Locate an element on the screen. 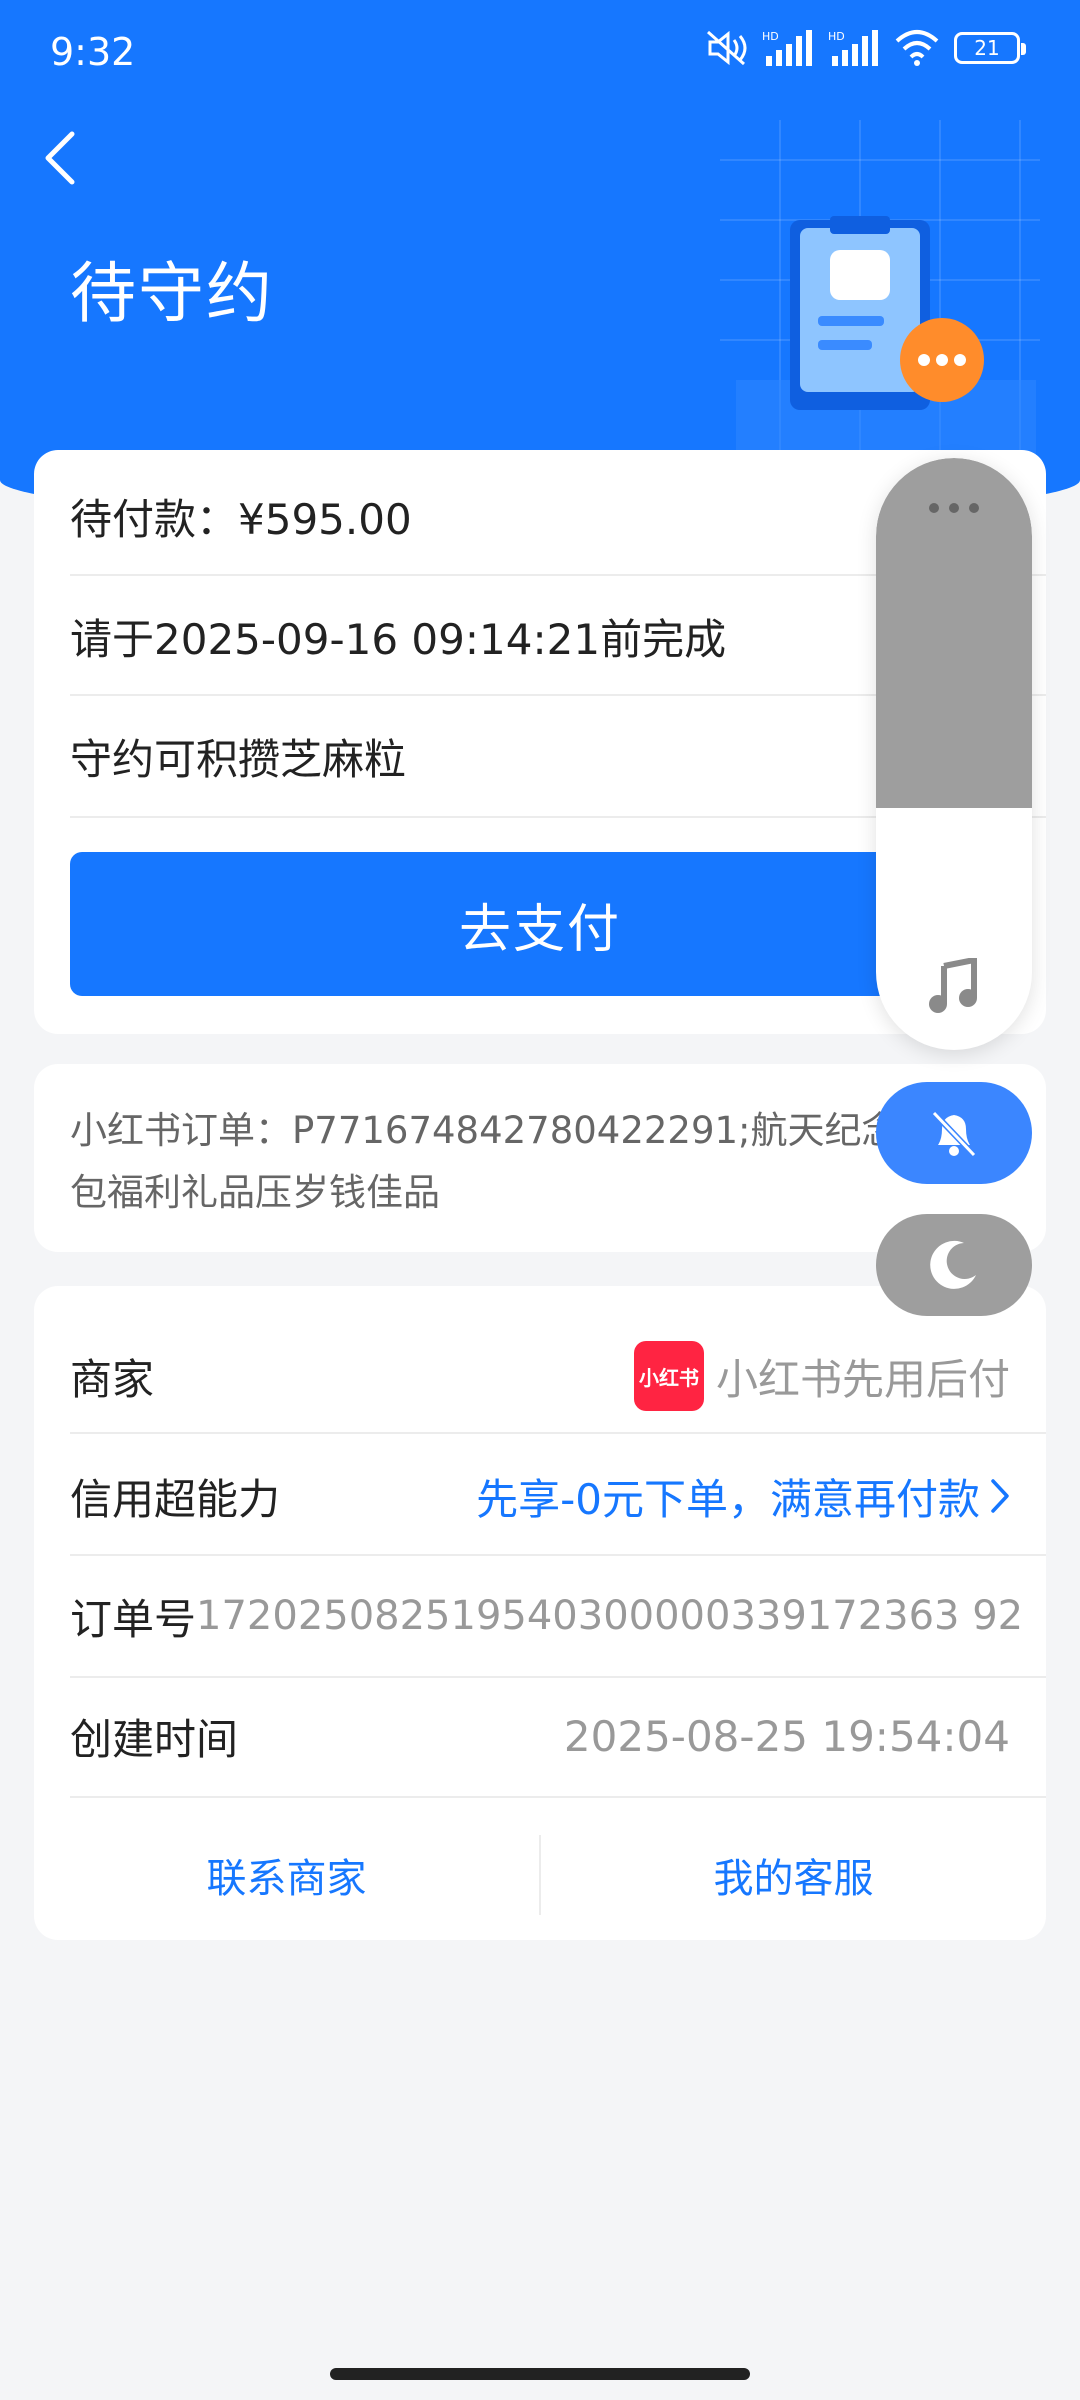  clipboard-illustration-icon is located at coordinates (880, 290).